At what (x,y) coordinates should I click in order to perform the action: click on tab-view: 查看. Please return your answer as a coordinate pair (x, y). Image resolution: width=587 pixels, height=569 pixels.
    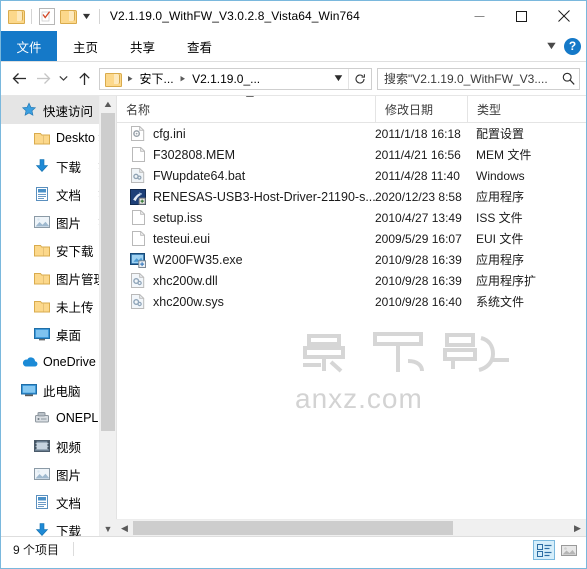
    Looking at the image, I should click on (199, 46).